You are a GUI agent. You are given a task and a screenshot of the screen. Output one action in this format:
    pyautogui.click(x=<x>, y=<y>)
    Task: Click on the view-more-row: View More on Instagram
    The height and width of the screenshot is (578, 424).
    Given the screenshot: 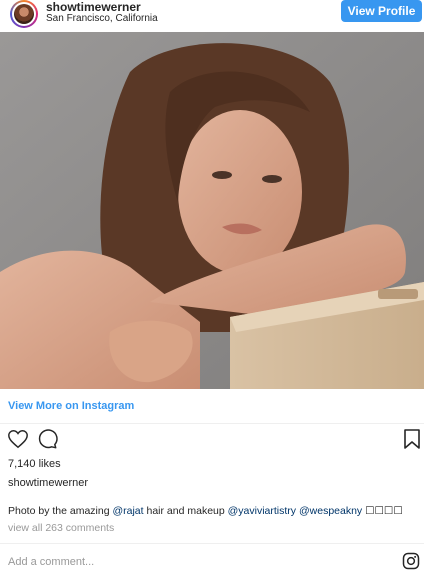 What is the action you would take?
    pyautogui.click(x=212, y=407)
    